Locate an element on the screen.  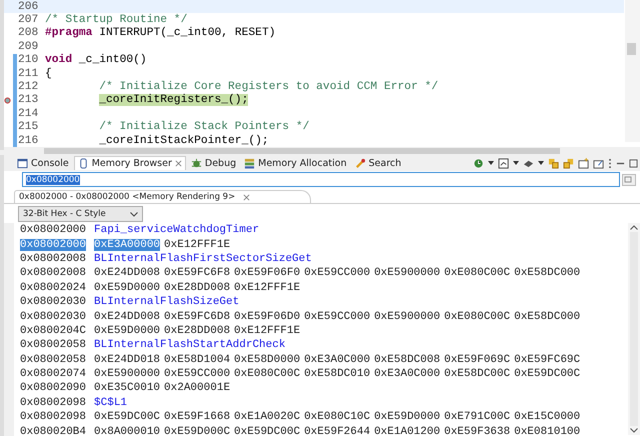
view-tab: Debug is located at coordinates (214, 163).